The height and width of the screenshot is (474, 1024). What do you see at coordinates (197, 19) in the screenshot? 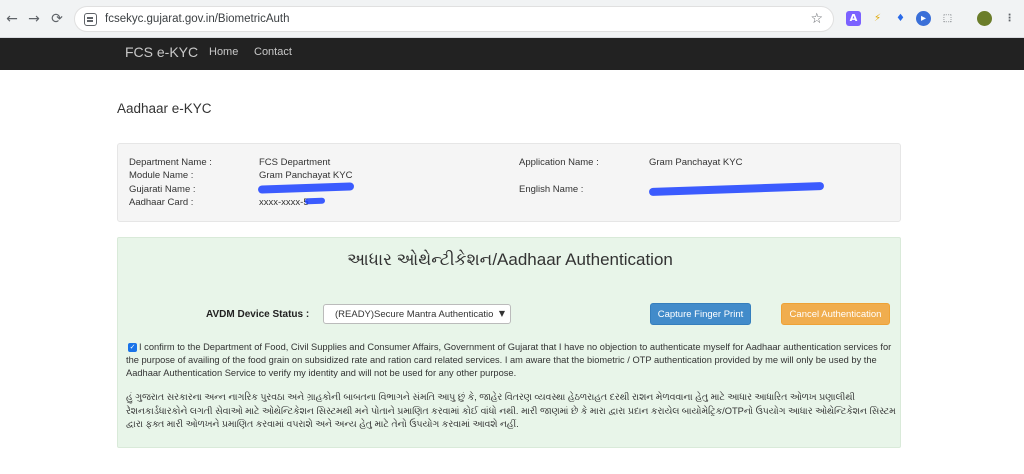
I see `url-text: fcsekyc.gujarat.gov.in/BiometricAuth` at bounding box center [197, 19].